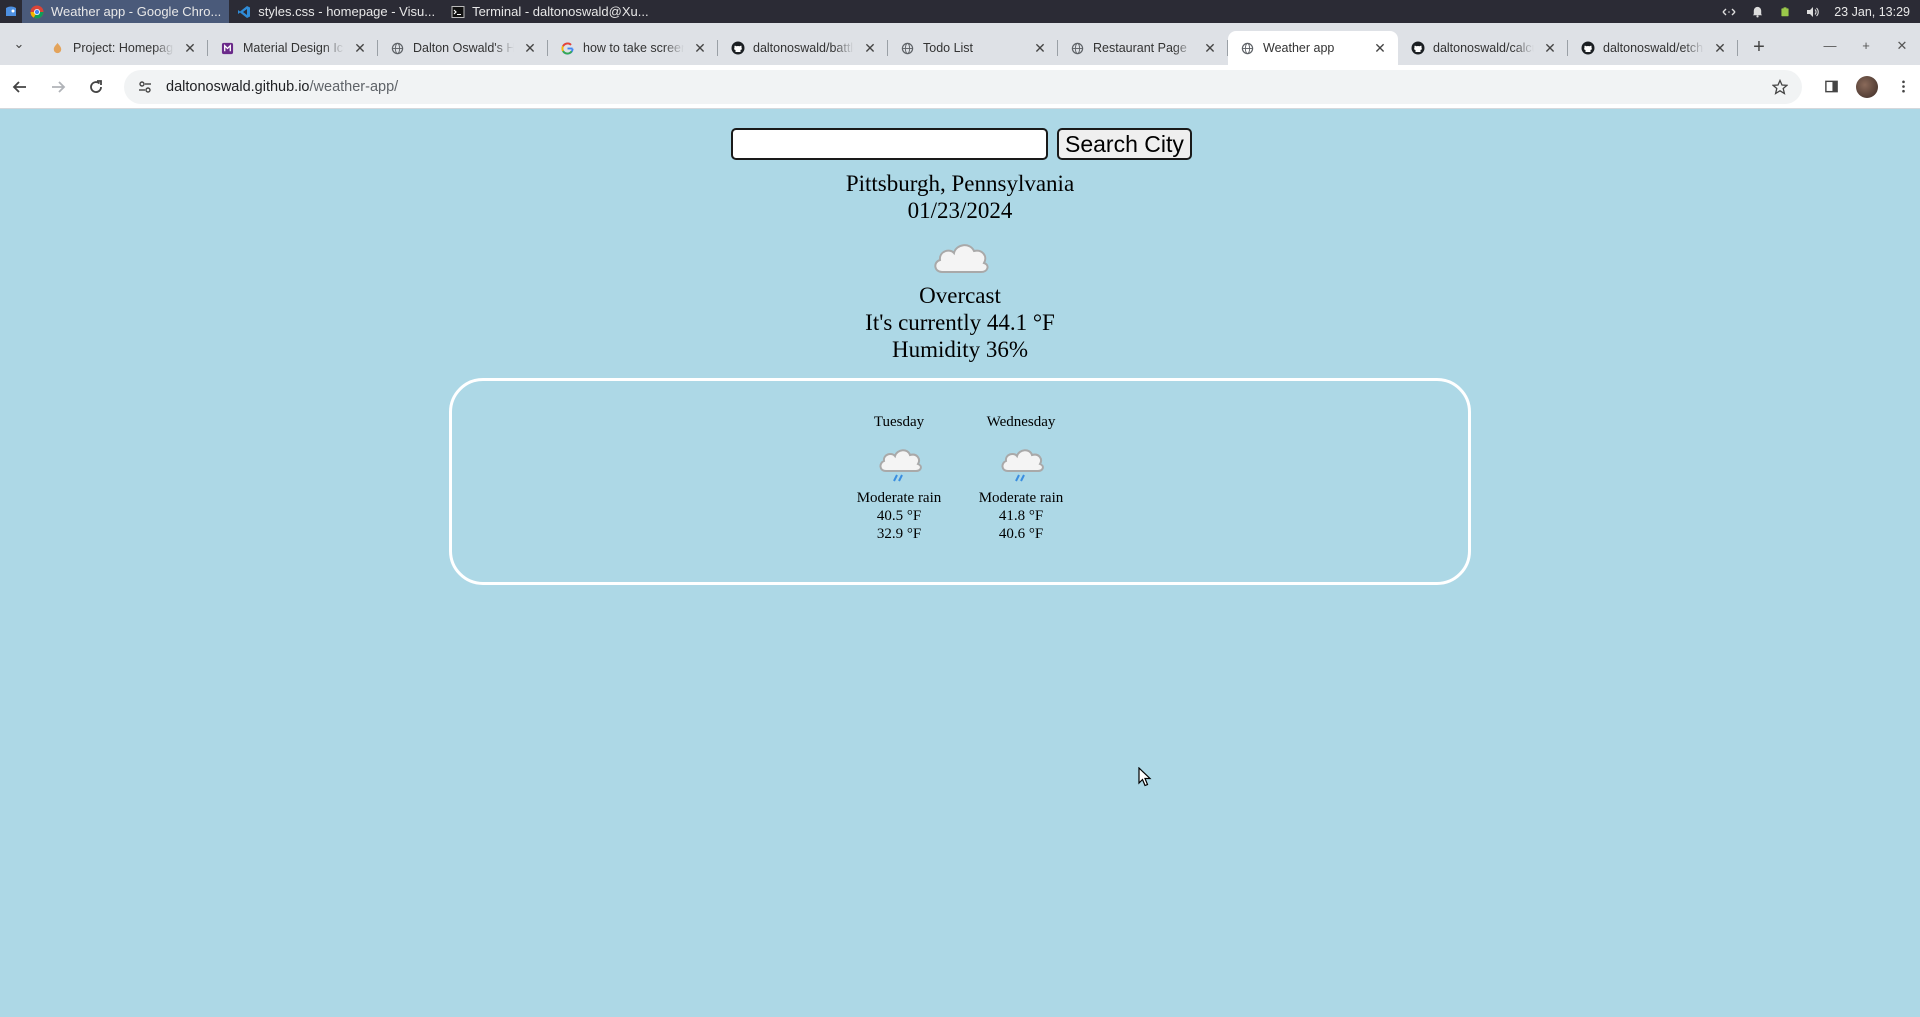  Describe the element at coordinates (960, 349) in the screenshot. I see `current-humidity: Humidity 36%` at that location.